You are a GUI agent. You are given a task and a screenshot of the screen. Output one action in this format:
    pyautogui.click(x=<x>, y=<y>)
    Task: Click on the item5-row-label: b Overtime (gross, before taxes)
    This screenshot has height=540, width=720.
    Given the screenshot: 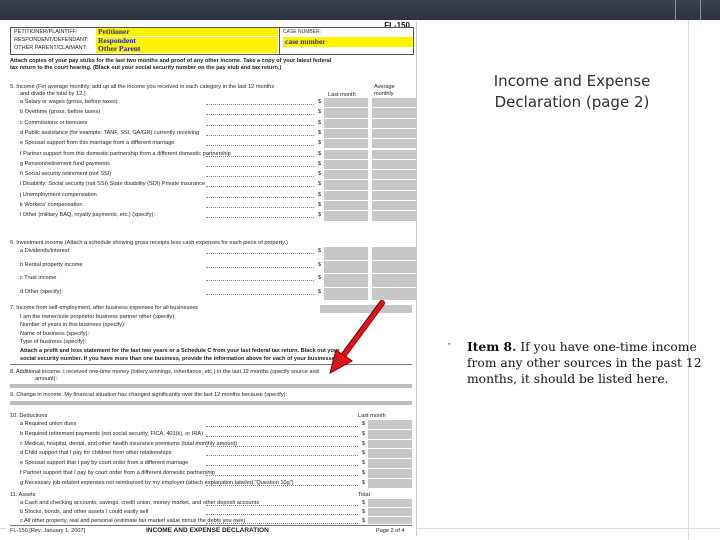 What is the action you would take?
    pyautogui.click(x=60, y=112)
    